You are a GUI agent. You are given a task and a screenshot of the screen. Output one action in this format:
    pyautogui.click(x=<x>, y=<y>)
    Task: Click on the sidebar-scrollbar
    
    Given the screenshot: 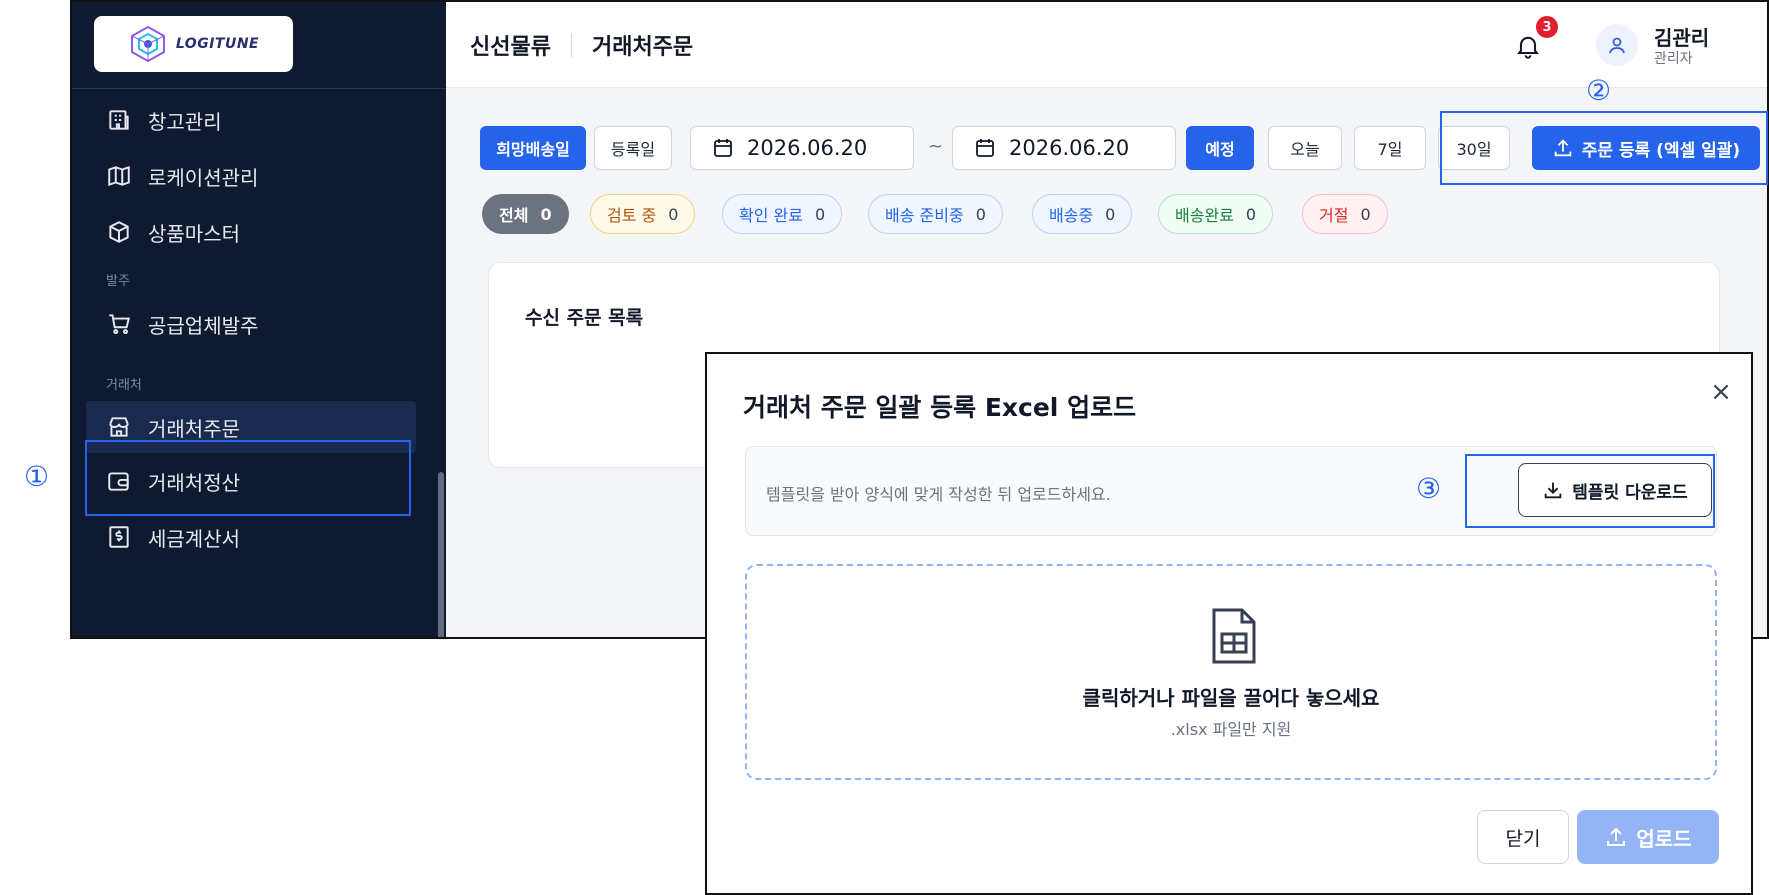 What is the action you would take?
    pyautogui.click(x=441, y=554)
    